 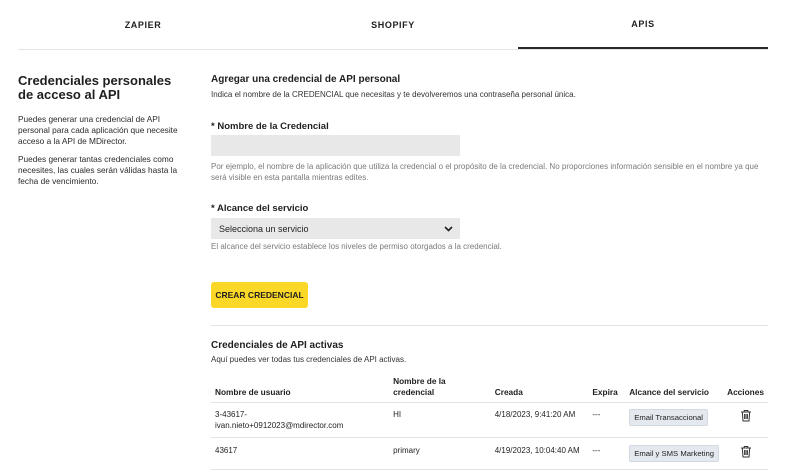 I want to click on cell-credential: HI, so click(x=440, y=420).